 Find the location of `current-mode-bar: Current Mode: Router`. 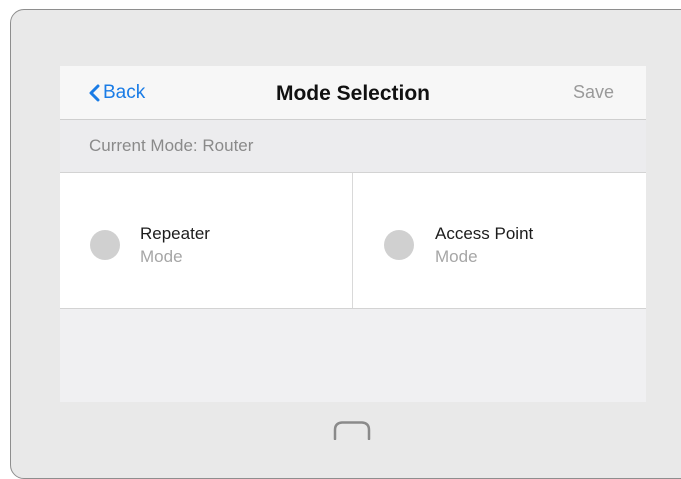

current-mode-bar: Current Mode: Router is located at coordinates (353, 146).